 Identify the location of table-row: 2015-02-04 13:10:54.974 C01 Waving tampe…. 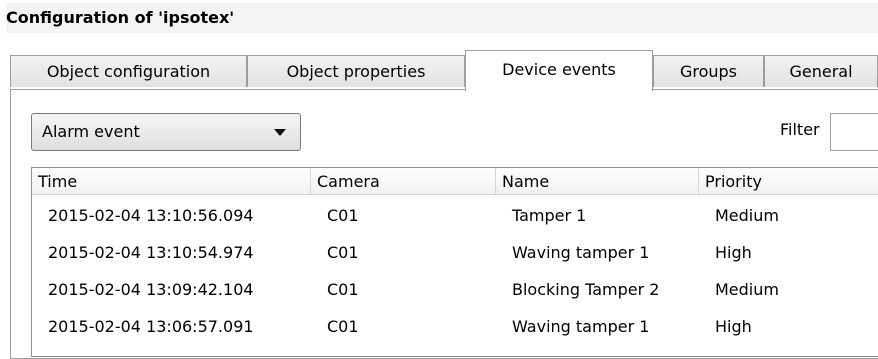
(455, 253).